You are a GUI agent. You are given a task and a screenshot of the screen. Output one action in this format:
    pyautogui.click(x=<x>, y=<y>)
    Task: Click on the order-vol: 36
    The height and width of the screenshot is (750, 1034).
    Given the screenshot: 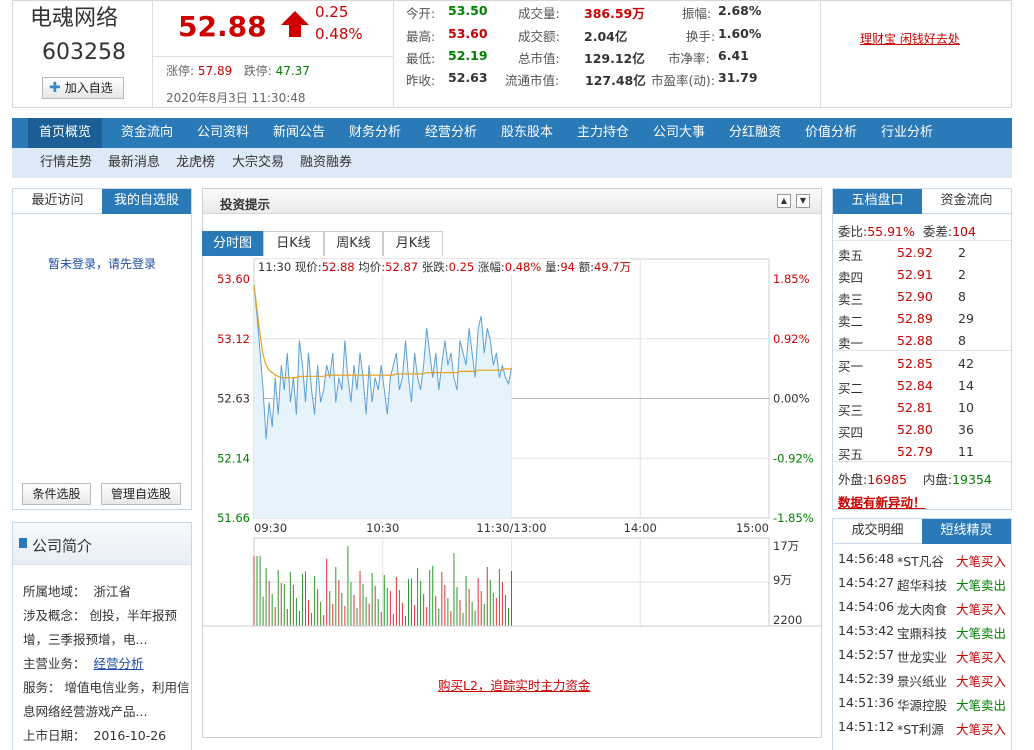 What is the action you would take?
    pyautogui.click(x=966, y=429)
    